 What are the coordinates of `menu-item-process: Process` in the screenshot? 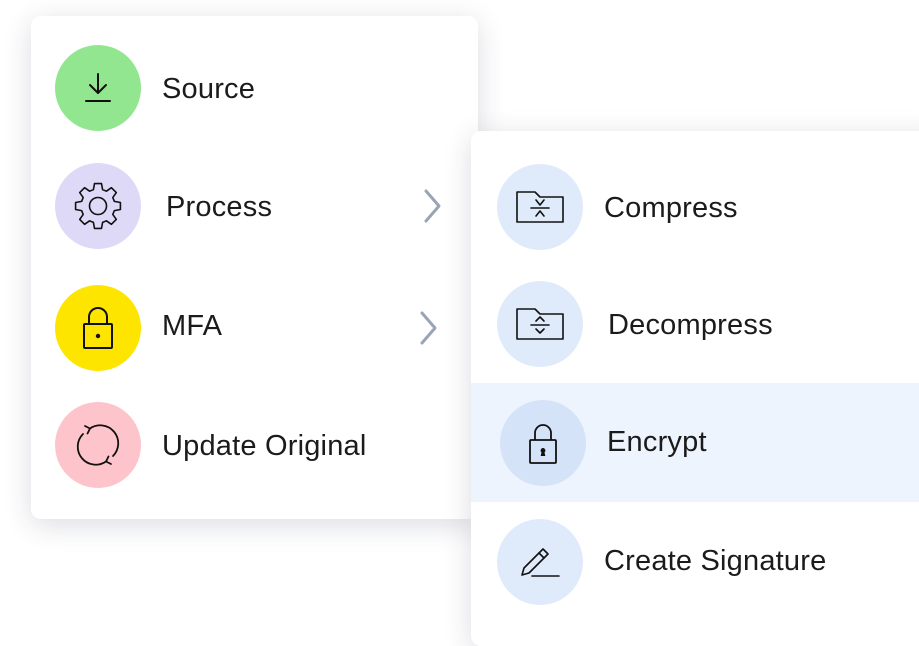 It's located at (254, 206).